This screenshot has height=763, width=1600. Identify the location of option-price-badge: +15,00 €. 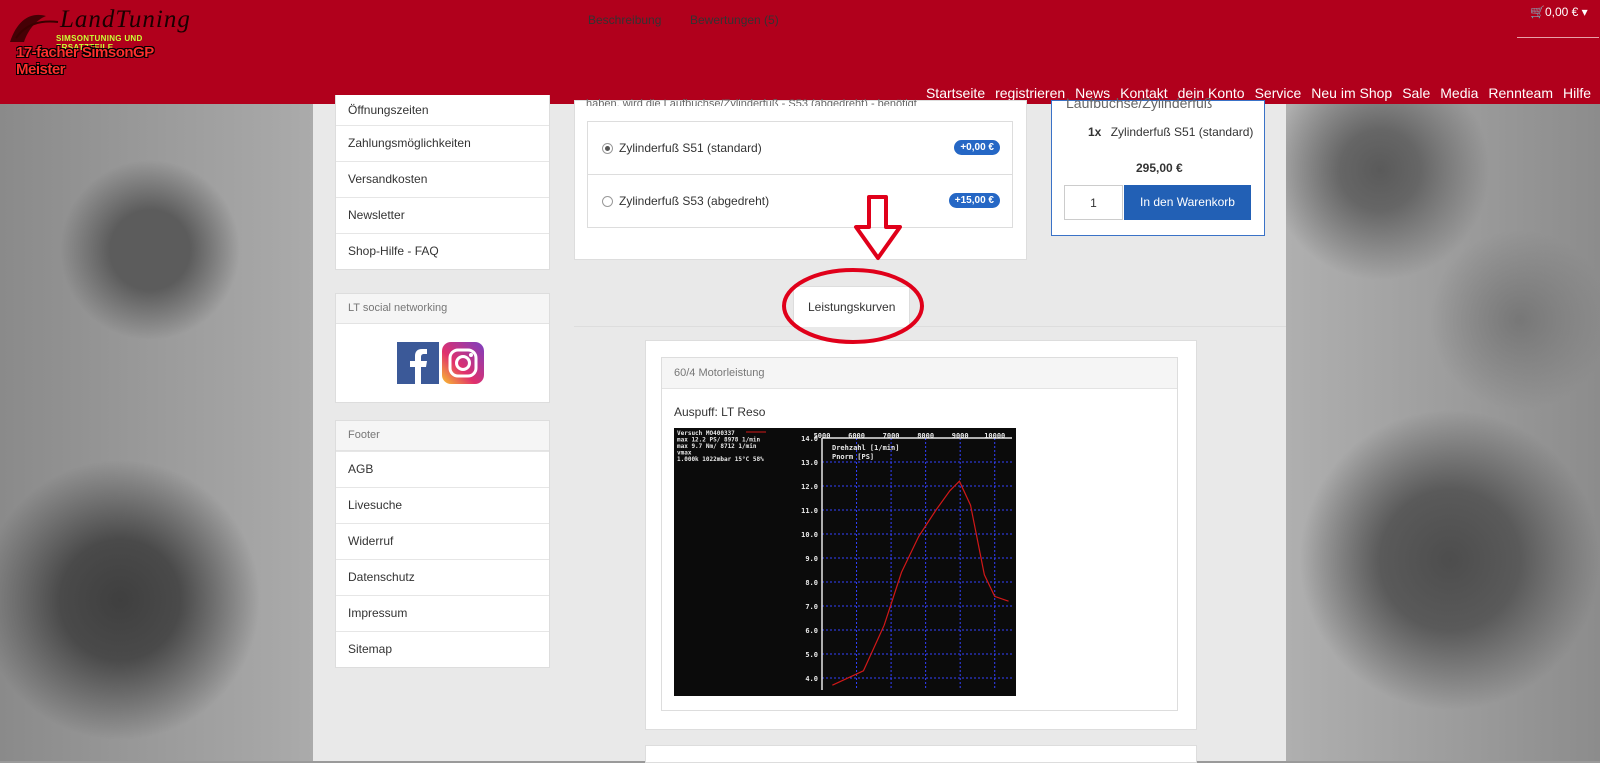
(974, 200).